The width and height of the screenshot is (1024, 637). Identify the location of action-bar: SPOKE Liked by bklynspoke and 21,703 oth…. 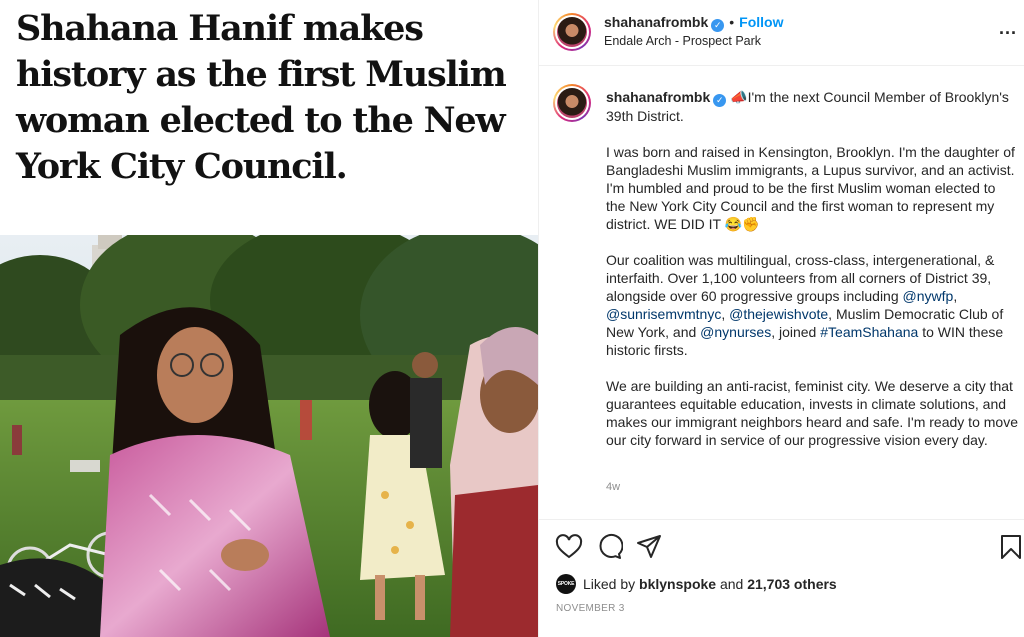
(781, 579).